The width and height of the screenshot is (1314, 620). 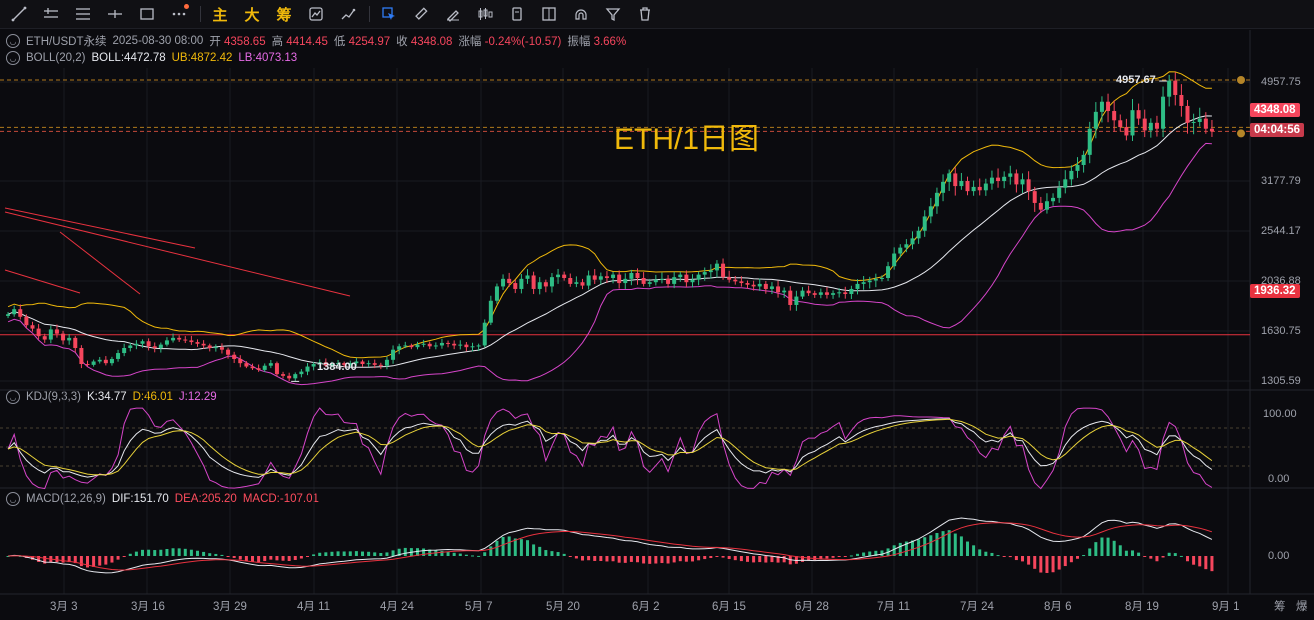 What do you see at coordinates (64, 607) in the screenshot?
I see `time-axis-label: 3月 3` at bounding box center [64, 607].